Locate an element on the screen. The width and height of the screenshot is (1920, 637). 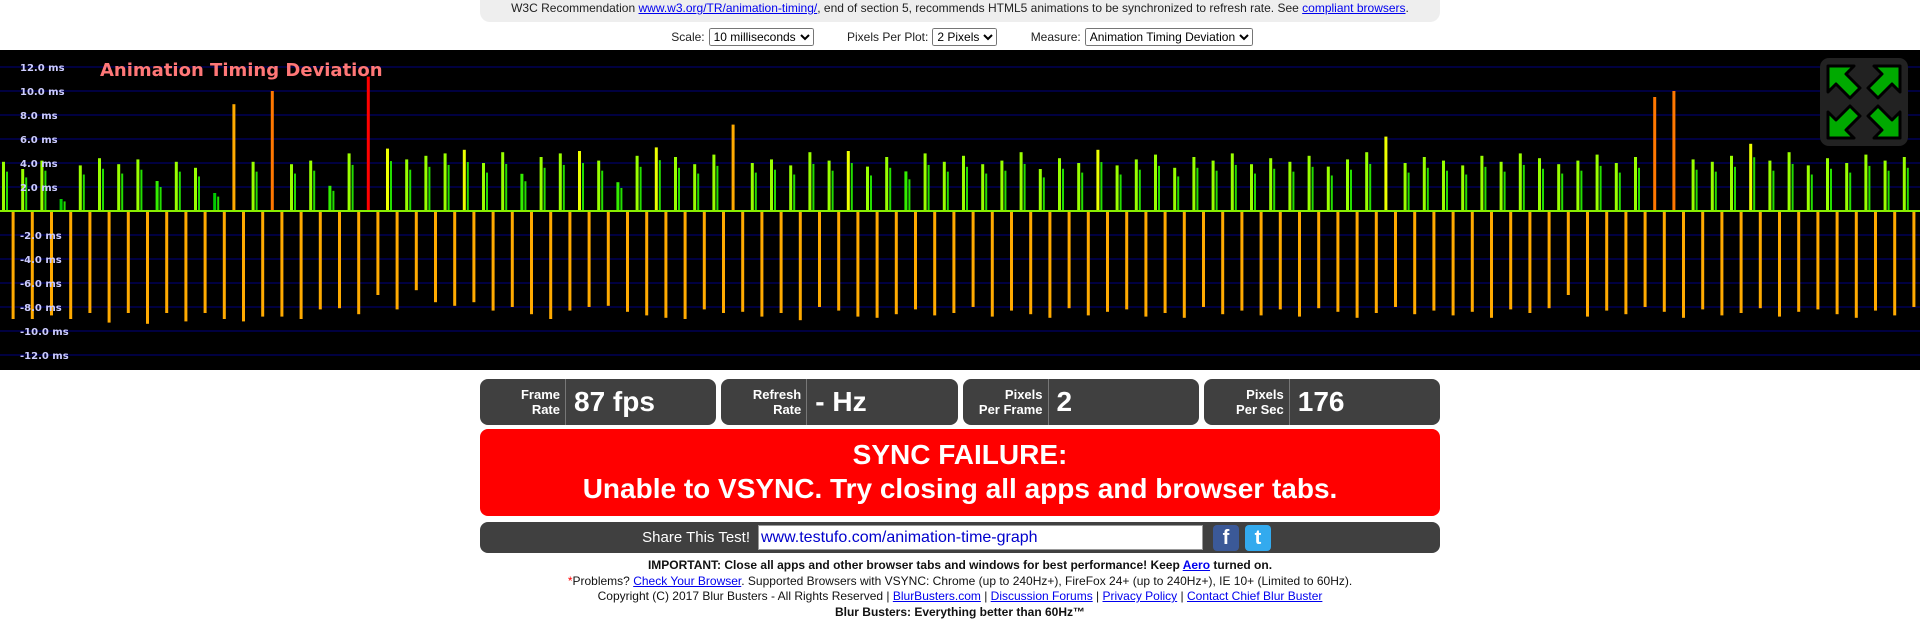
scale-select: 10 milliseconds is located at coordinates (761, 37).